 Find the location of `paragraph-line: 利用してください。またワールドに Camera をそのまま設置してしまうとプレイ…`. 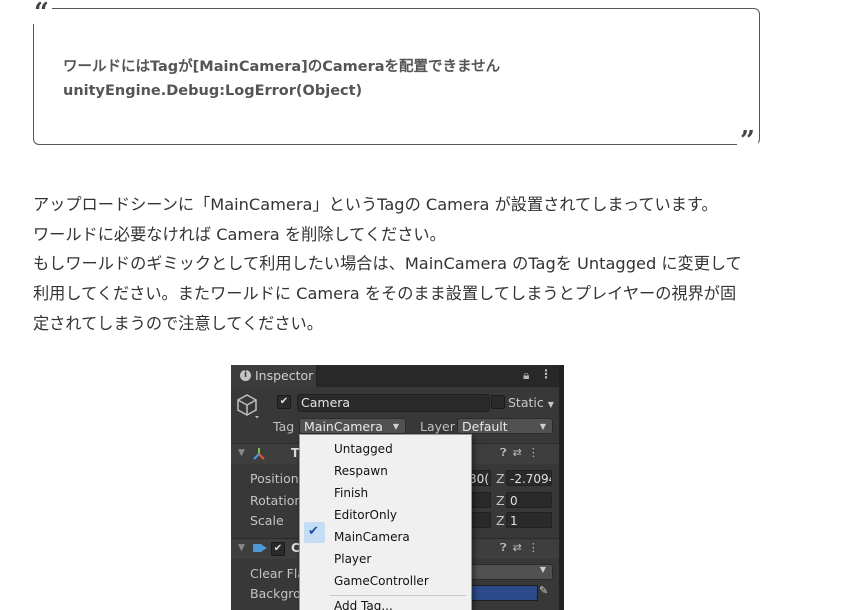

paragraph-line: 利用してください。またワールドに Camera をそのまま設置してしまうとプレイ… is located at coordinates (385, 294).